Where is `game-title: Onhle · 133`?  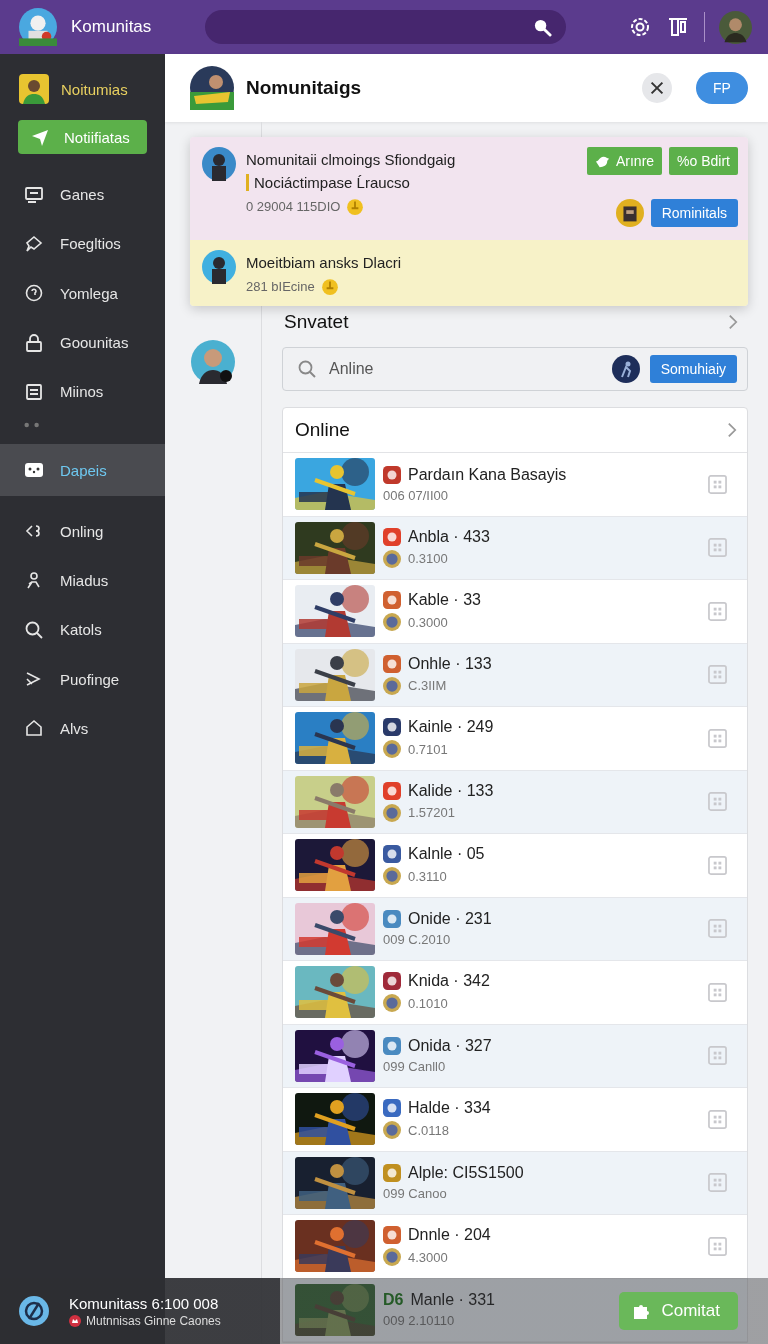 game-title: Onhle · 133 is located at coordinates (450, 663).